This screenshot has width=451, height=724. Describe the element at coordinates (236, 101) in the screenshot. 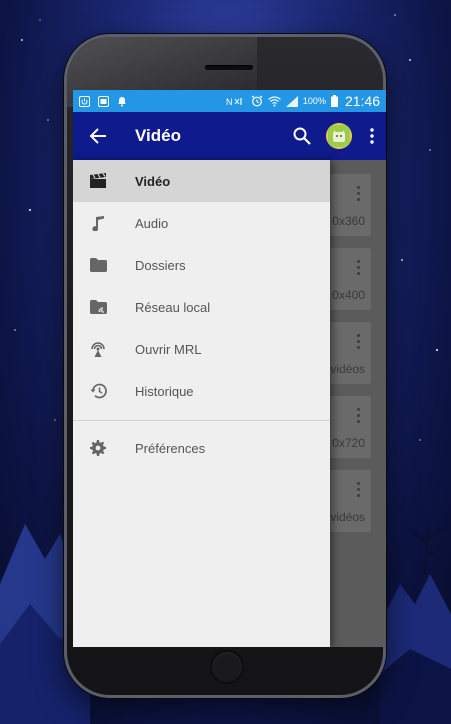

I see `nfc-mute-icon: N` at that location.